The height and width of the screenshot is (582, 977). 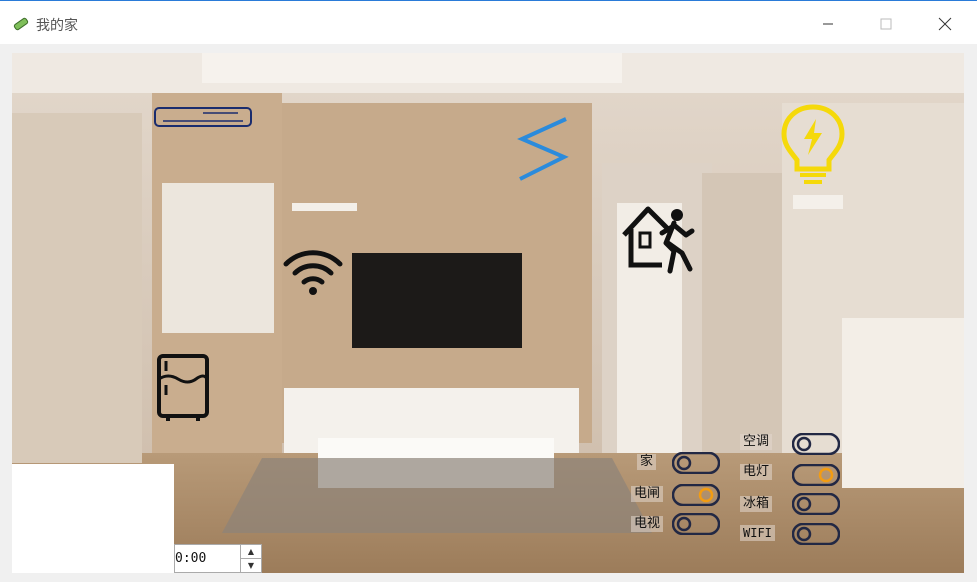 What do you see at coordinates (816, 444) in the screenshot?
I see `toggle-ac` at bounding box center [816, 444].